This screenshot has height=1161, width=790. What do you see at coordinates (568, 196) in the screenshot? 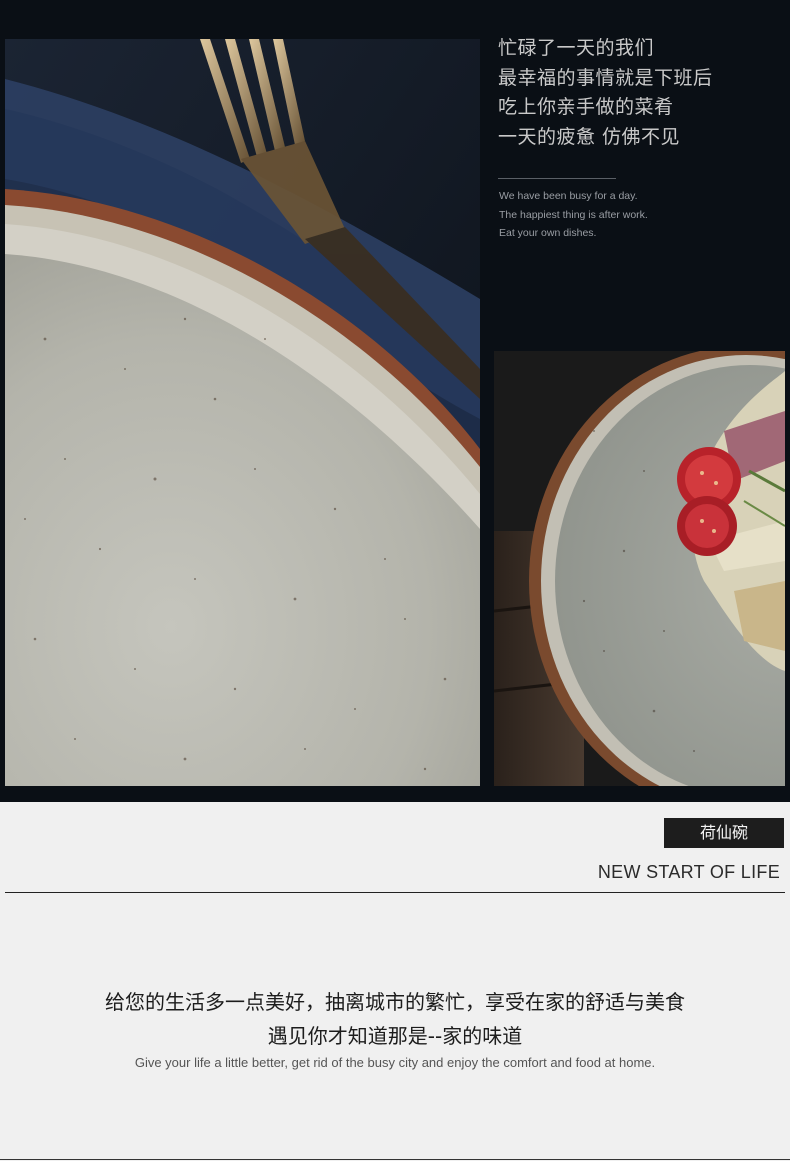
I see `english-poem-line: We have been busy for a day.` at bounding box center [568, 196].